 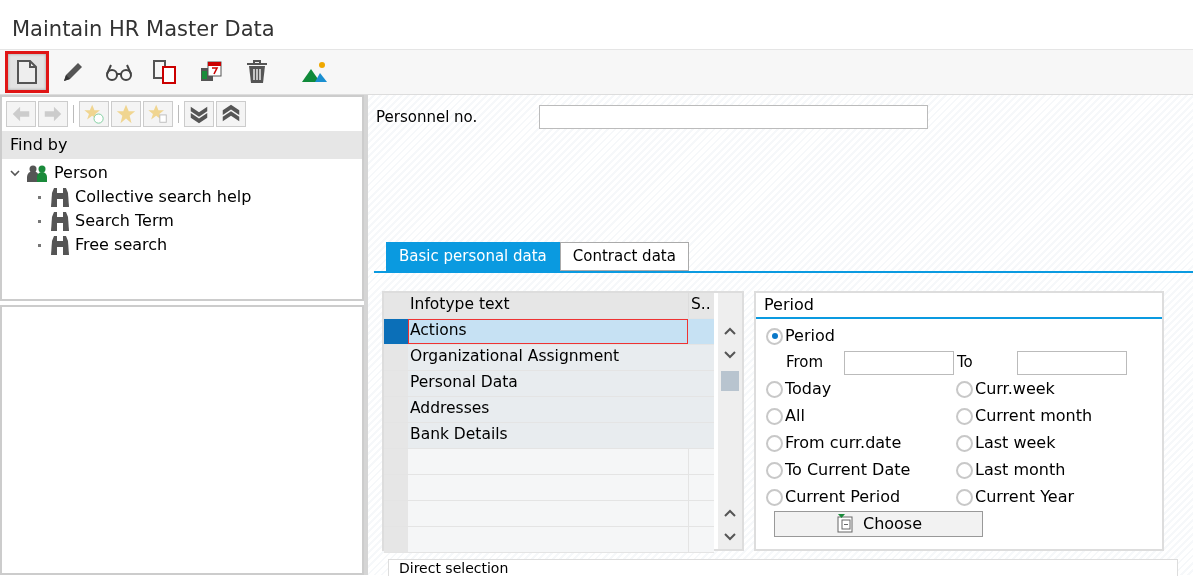 I want to click on star-add-icon, so click(x=94, y=114).